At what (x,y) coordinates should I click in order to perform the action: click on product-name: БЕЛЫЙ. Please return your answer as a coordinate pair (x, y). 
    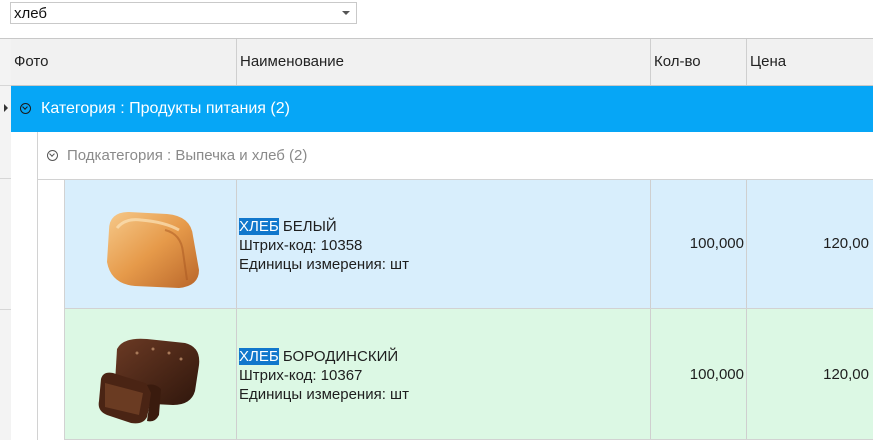
    Looking at the image, I should click on (307, 226).